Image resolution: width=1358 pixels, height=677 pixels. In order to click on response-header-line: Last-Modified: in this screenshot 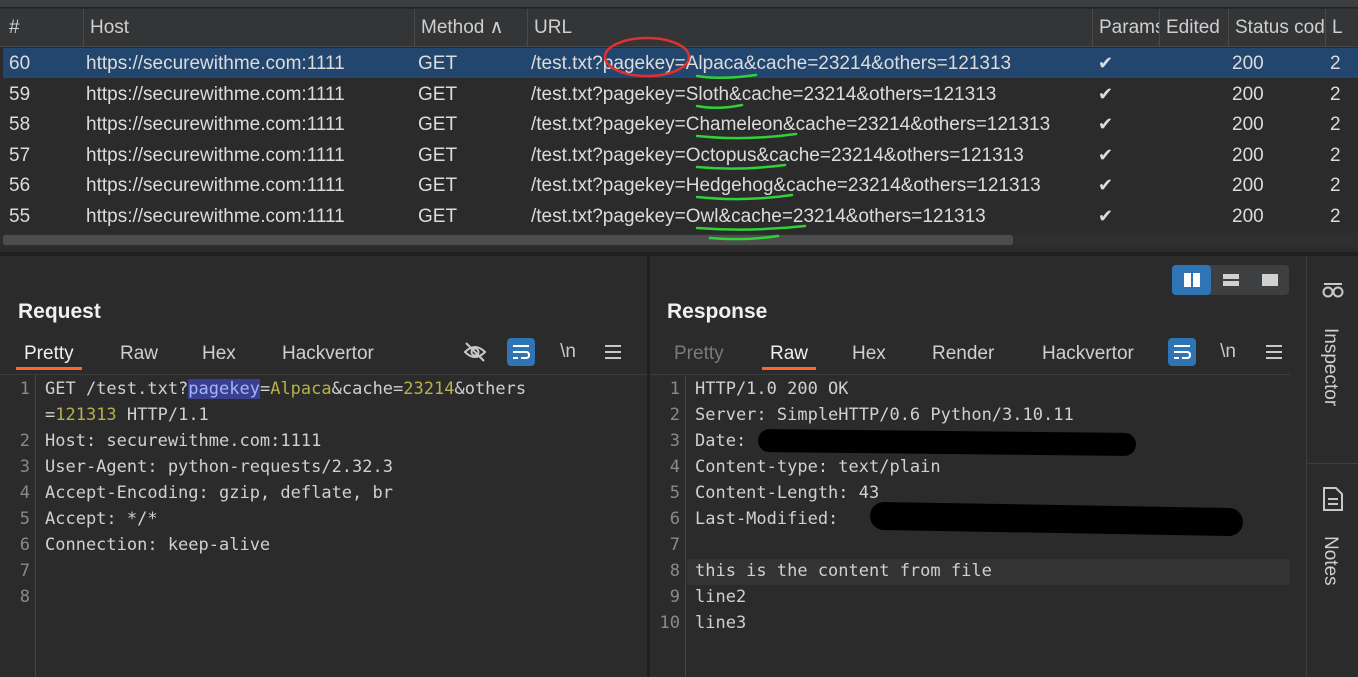, I will do `click(767, 519)`.